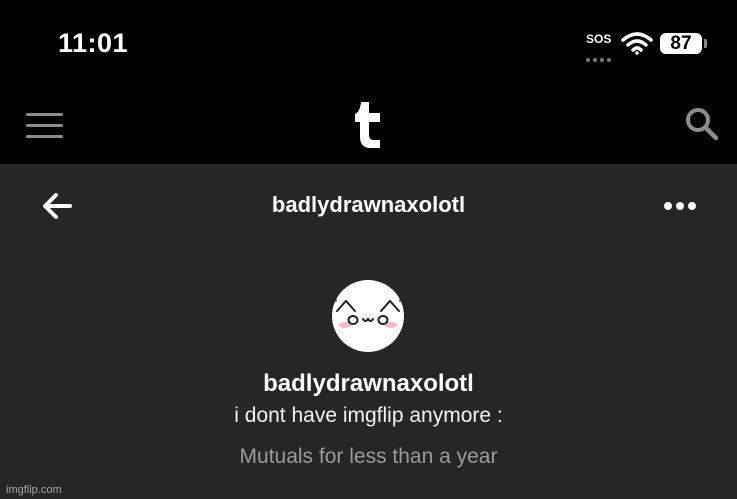  Describe the element at coordinates (44, 127) in the screenshot. I see `menu-icon` at that location.